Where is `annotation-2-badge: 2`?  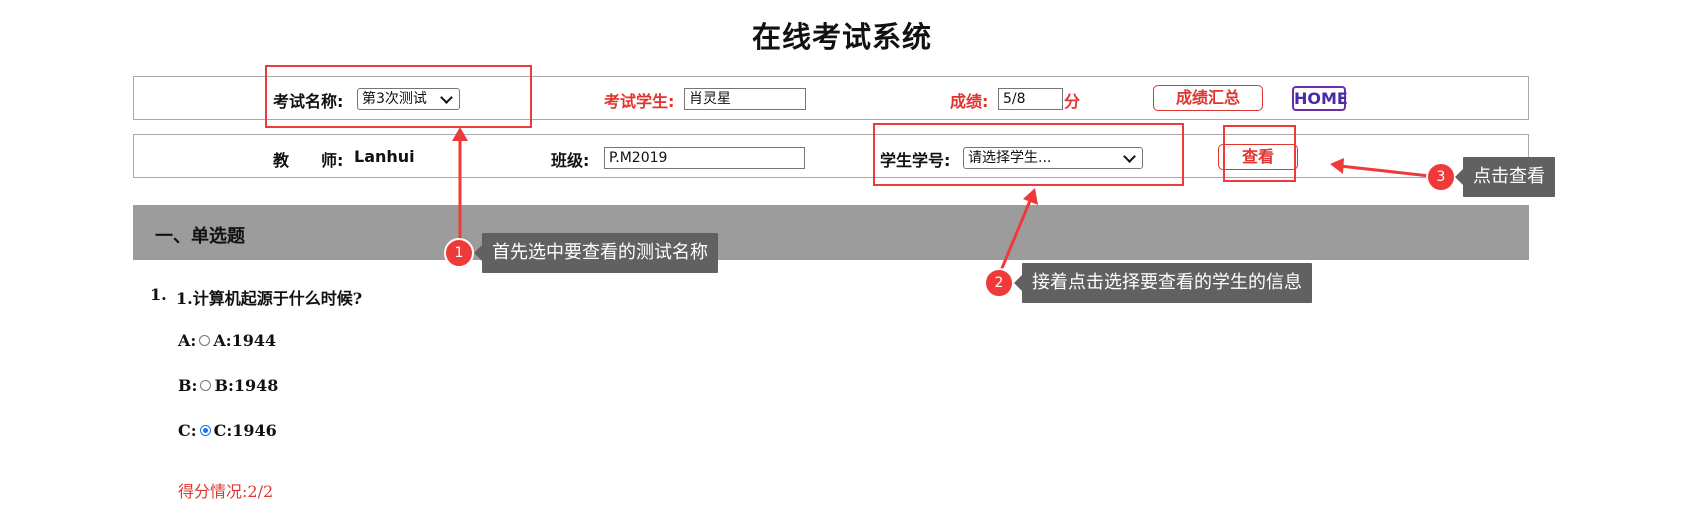 annotation-2-badge: 2 is located at coordinates (999, 283).